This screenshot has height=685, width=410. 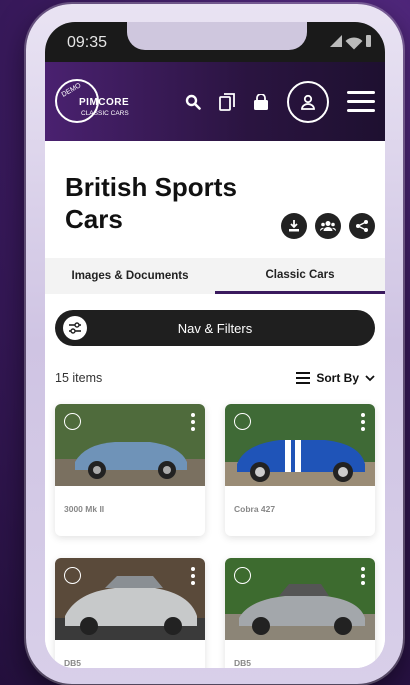 What do you see at coordinates (368, 41) in the screenshot?
I see `battery-icon` at bounding box center [368, 41].